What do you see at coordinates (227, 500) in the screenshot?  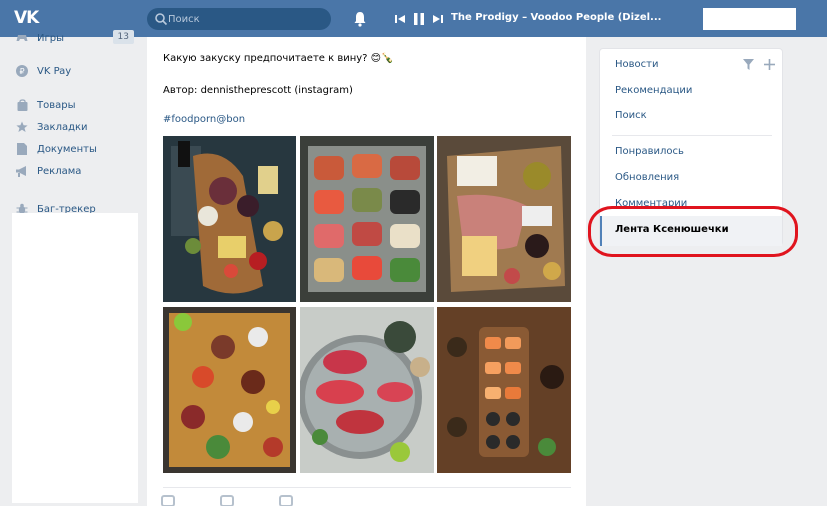 I see `comment-icon` at bounding box center [227, 500].